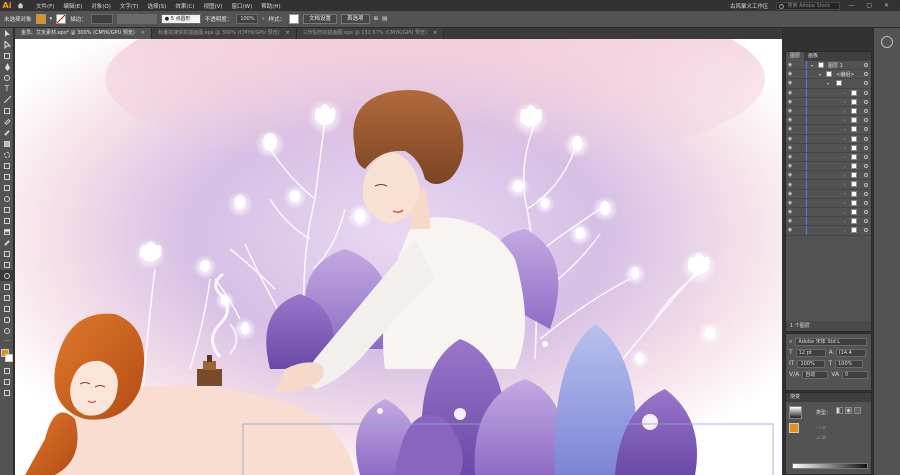 The image size is (900, 475). I want to click on variable-width-dropdown, so click(136, 19).